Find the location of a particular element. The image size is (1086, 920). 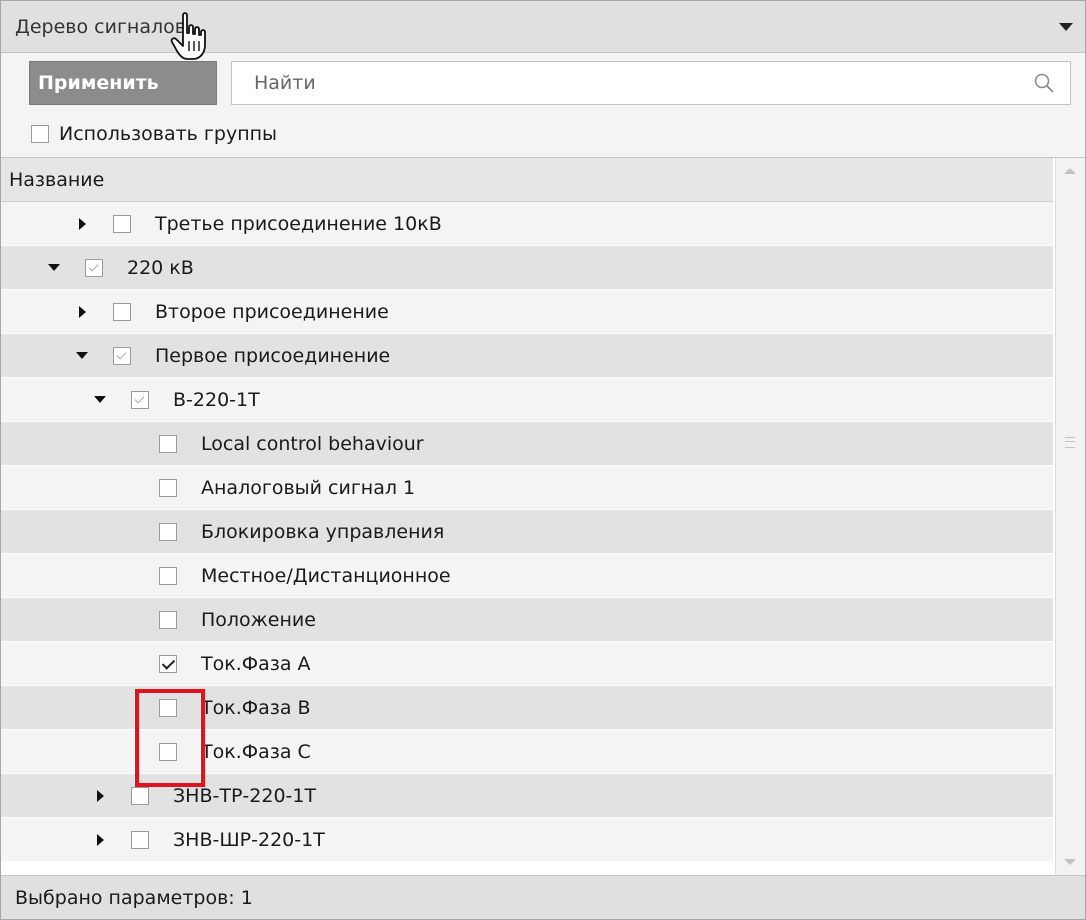

tree-row: Ток.Фаза А is located at coordinates (527, 664).